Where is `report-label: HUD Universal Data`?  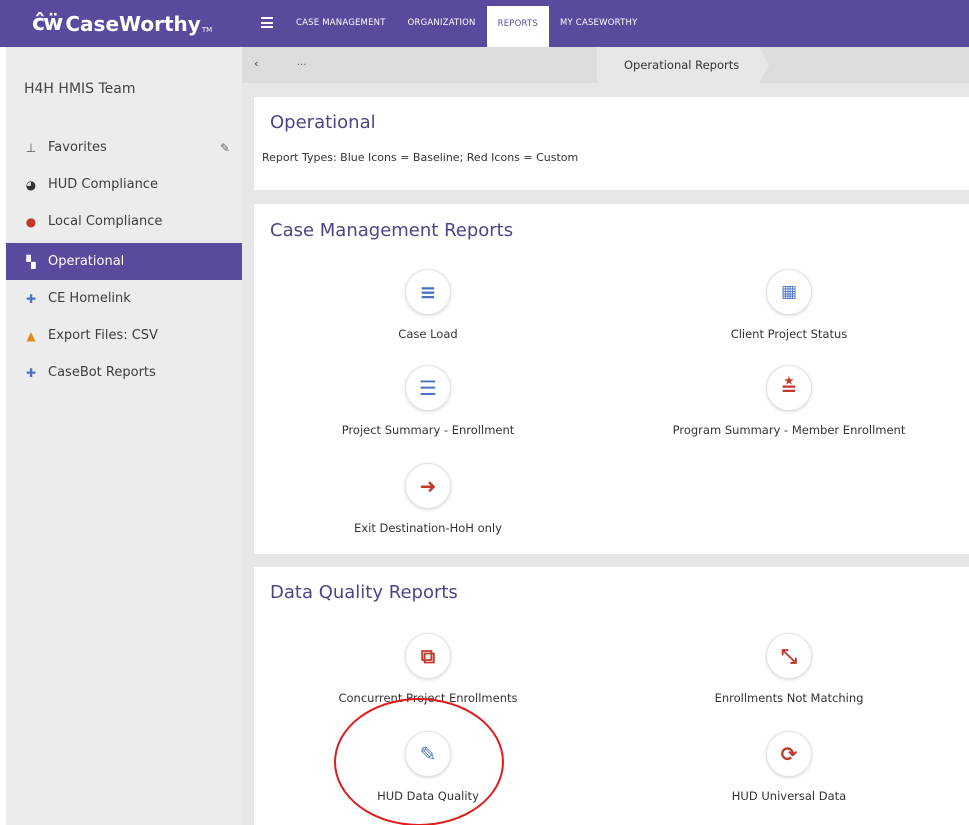
report-label: HUD Universal Data is located at coordinates (789, 796).